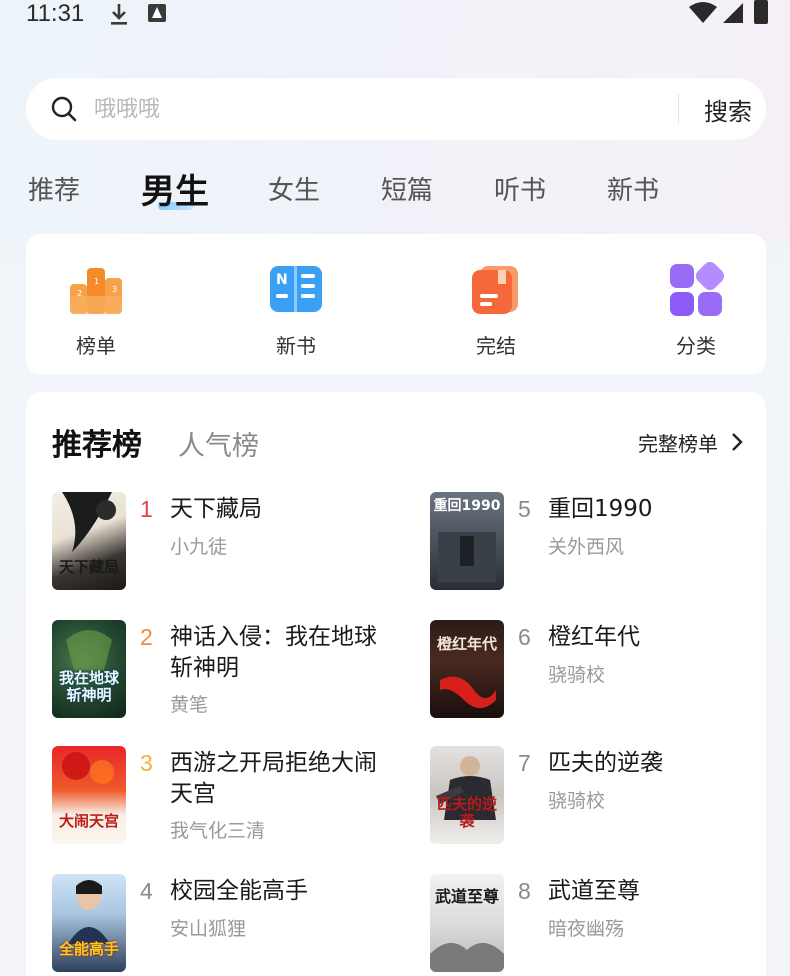 This screenshot has height=976, width=790. What do you see at coordinates (218, 831) in the screenshot?
I see `book-author: 我气化三清` at bounding box center [218, 831].